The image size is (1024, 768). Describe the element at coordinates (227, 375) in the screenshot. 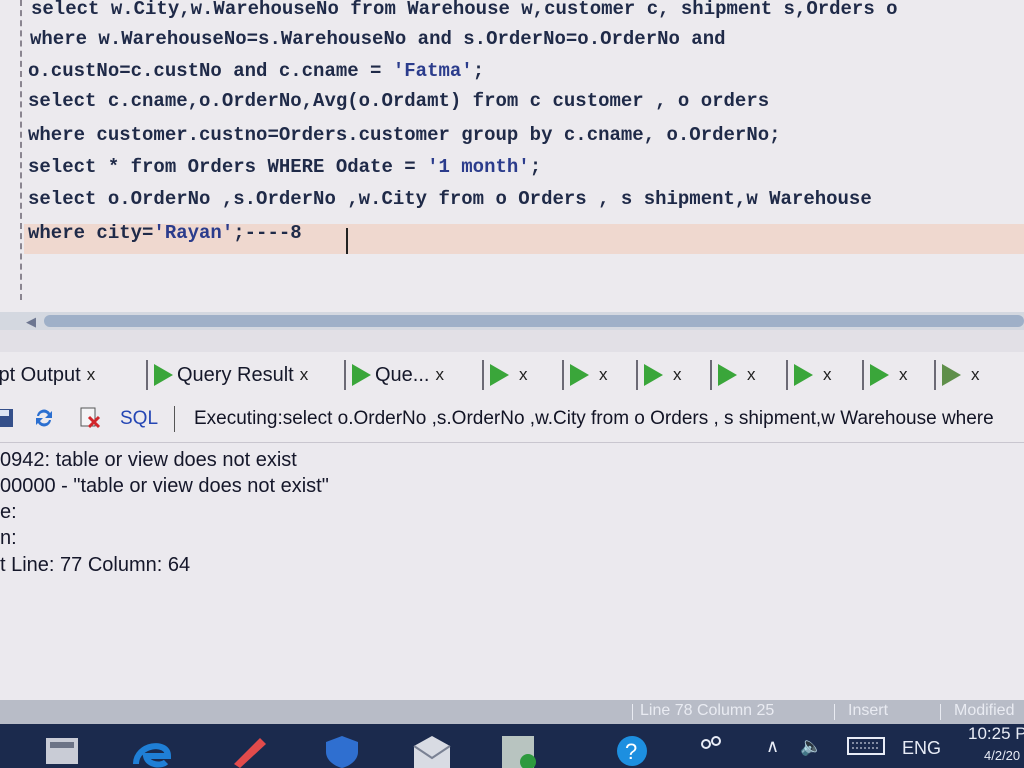

I see `tab-result: Query Result x` at that location.